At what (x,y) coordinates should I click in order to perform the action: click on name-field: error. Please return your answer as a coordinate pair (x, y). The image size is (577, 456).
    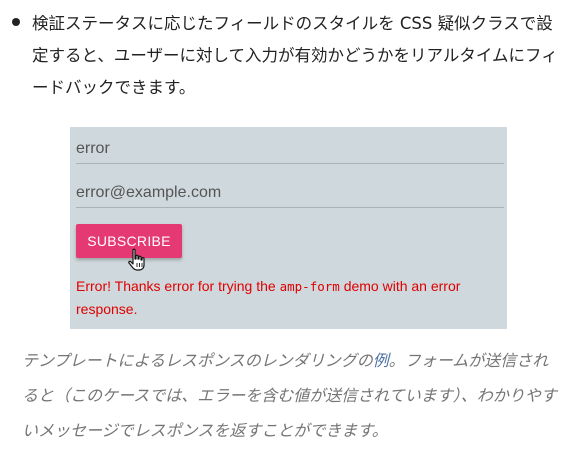
    Looking at the image, I should click on (290, 145).